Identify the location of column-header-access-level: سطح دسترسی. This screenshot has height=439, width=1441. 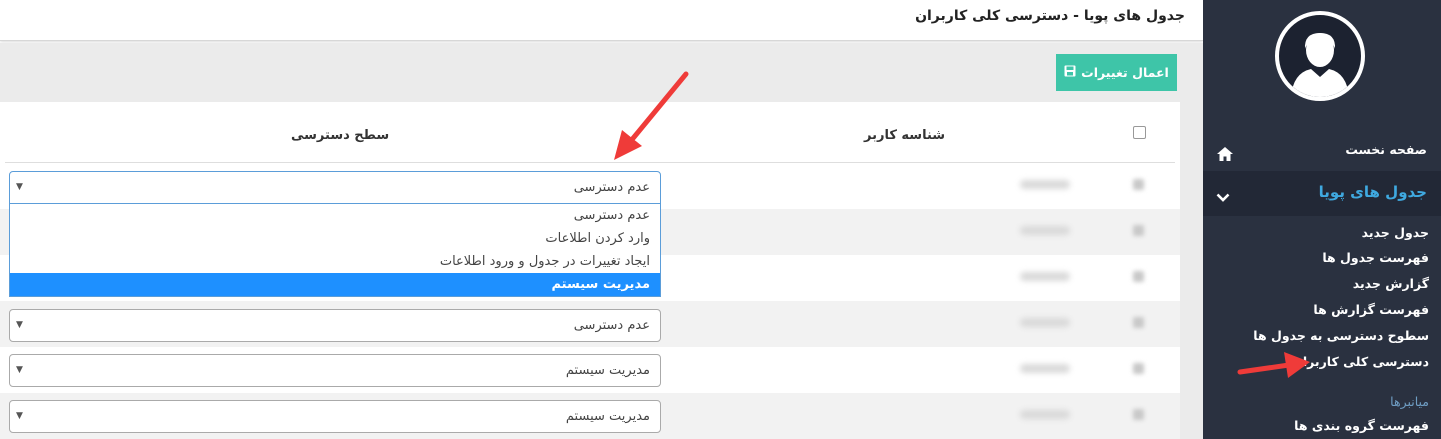
(340, 135).